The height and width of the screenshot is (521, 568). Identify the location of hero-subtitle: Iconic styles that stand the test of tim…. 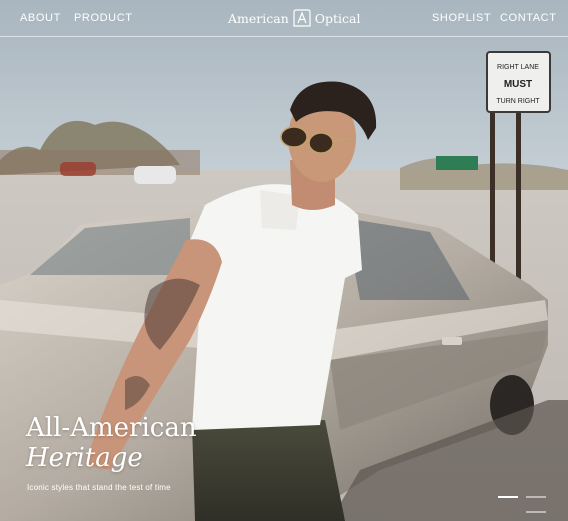
(99, 487).